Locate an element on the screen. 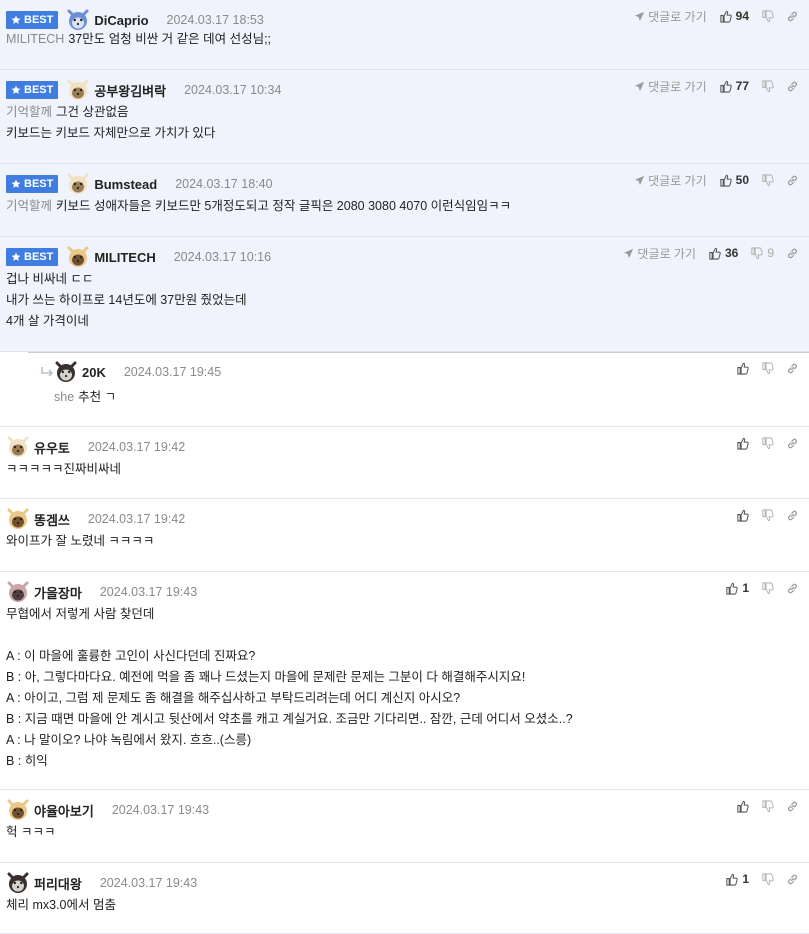 The height and width of the screenshot is (934, 809). comment-actions: 댓글로 가기 94 is located at coordinates (710, 16).